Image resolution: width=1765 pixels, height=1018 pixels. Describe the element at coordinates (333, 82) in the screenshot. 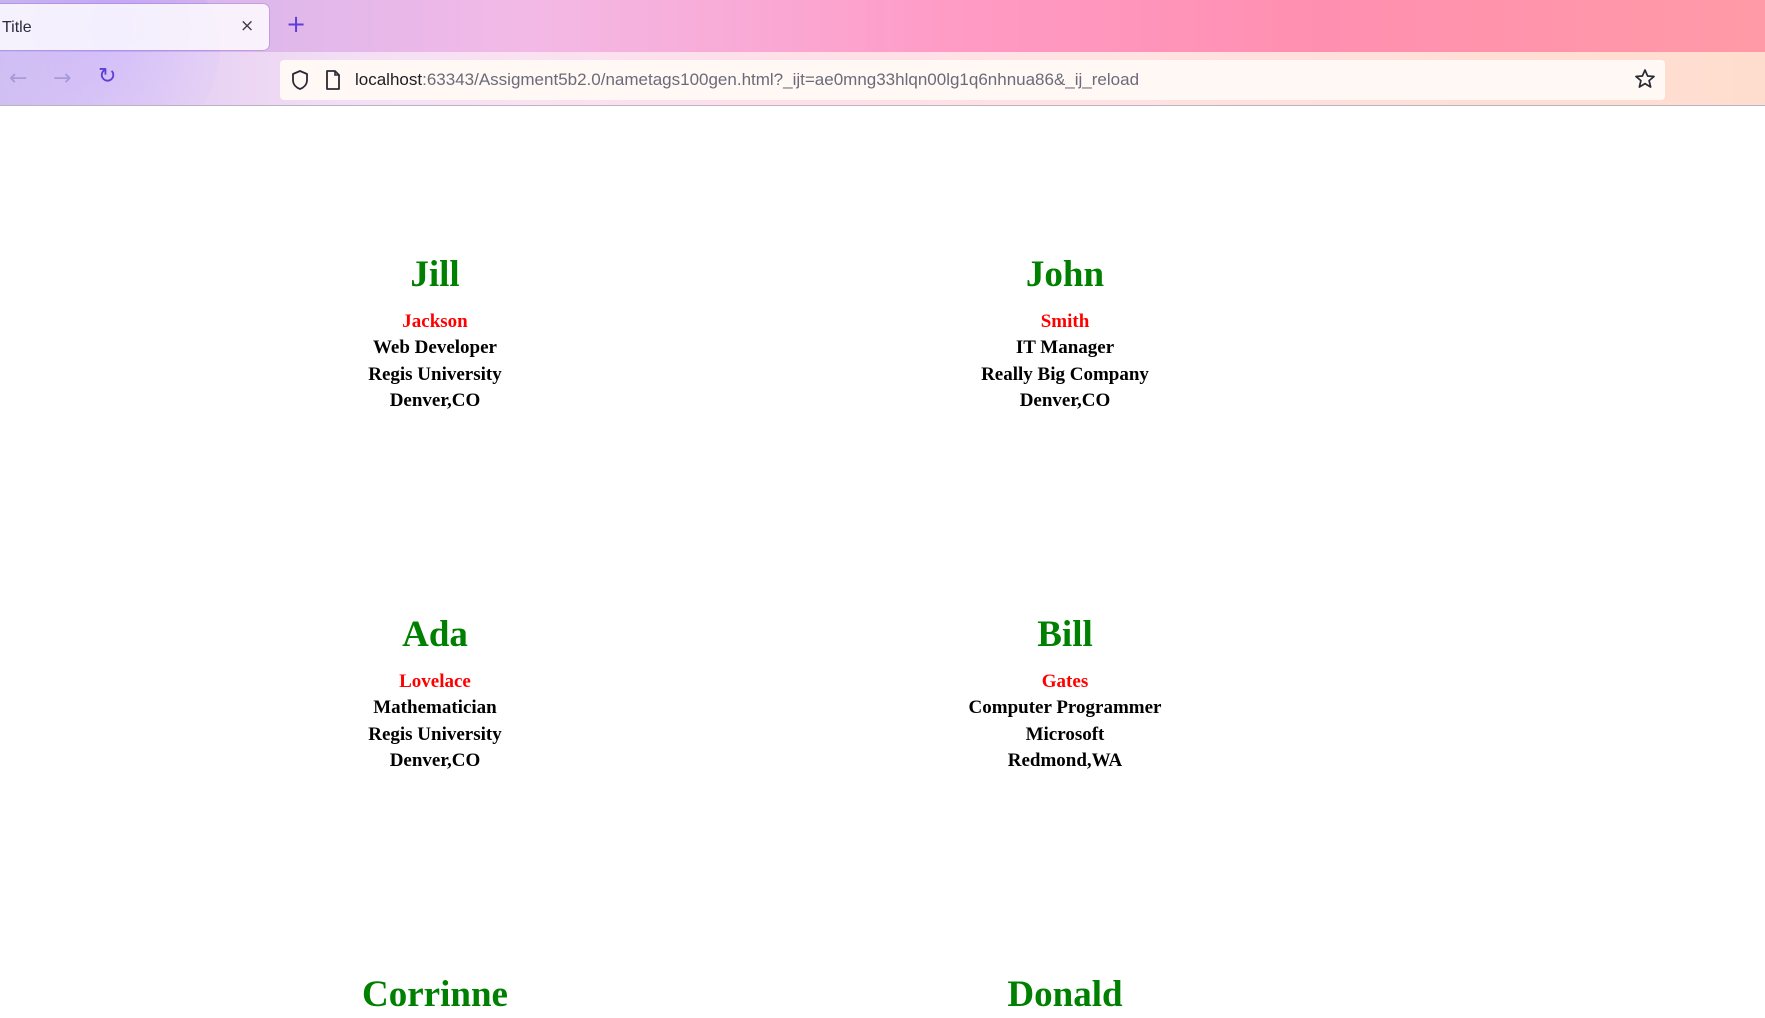

I see `page-info-icon` at that location.